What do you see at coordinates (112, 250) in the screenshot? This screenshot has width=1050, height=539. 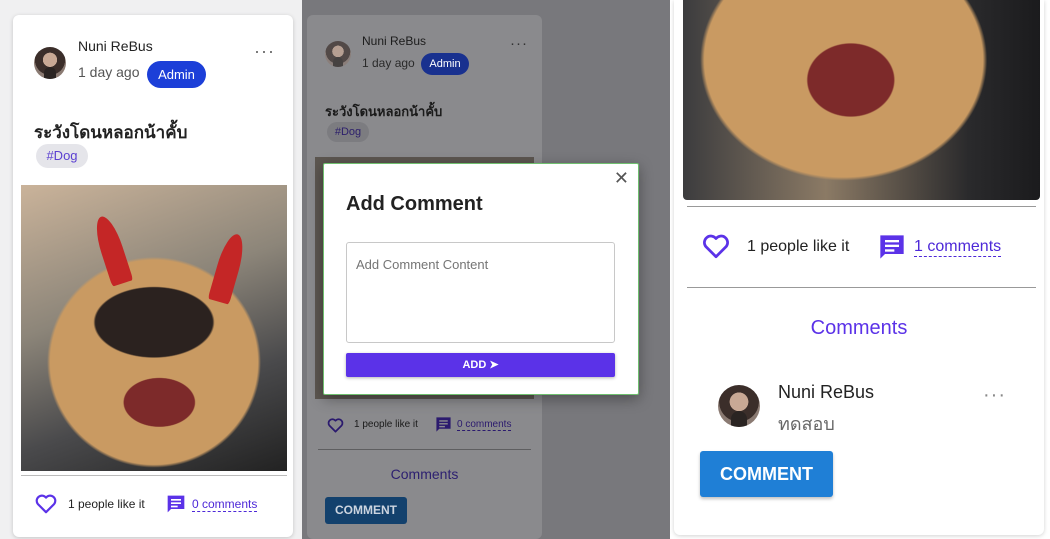 I see `dog-horn-left` at bounding box center [112, 250].